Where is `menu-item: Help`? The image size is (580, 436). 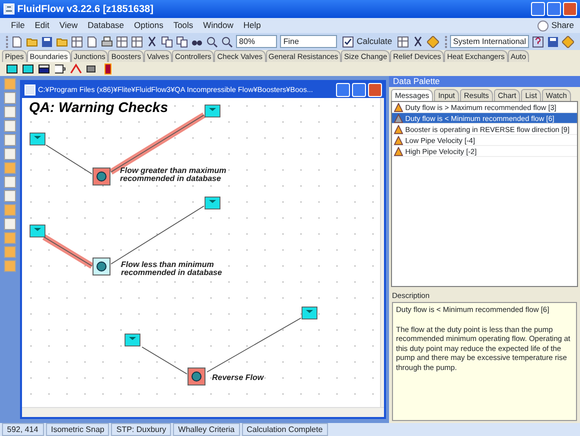 menu-item: Help is located at coordinates (252, 25).